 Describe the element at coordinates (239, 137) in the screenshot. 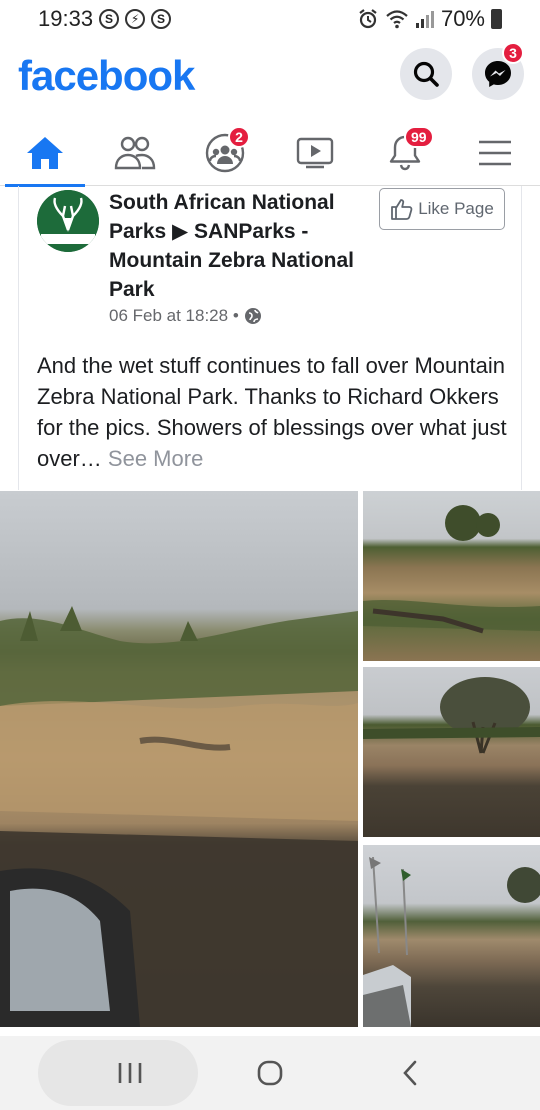

I see `groups-badge: 2` at that location.